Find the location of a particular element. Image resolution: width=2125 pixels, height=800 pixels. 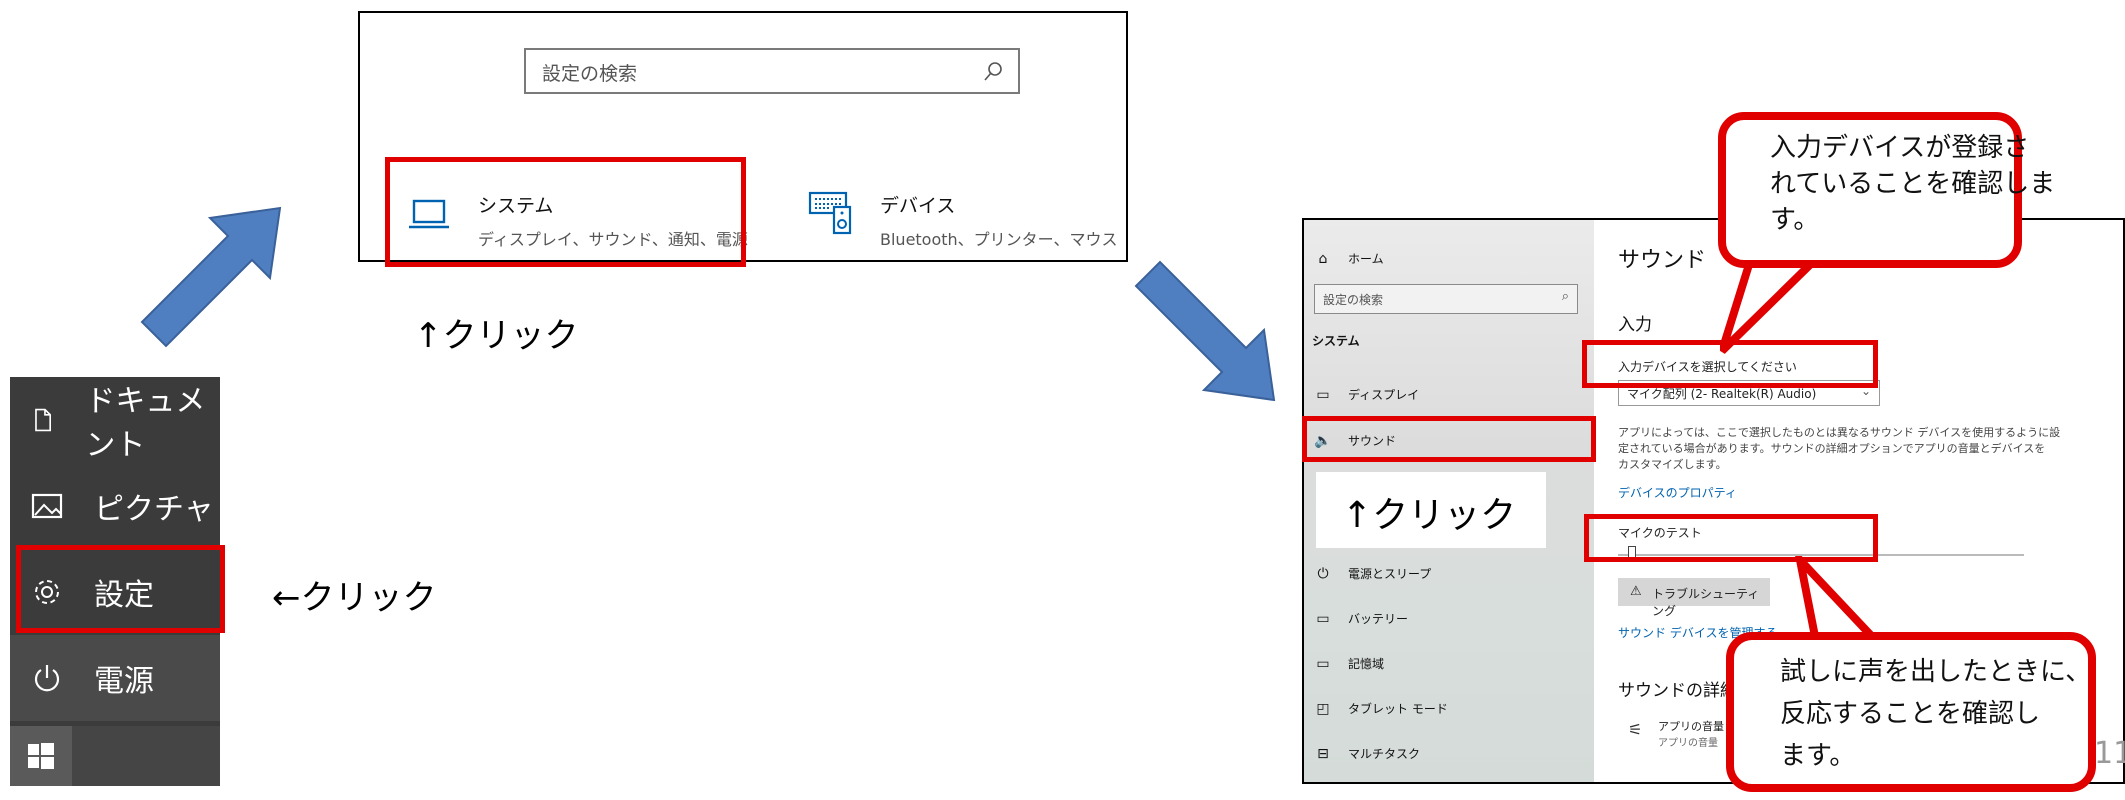

callout-bottom-line: 試しに声を出したときに、 is located at coordinates (1936, 672).